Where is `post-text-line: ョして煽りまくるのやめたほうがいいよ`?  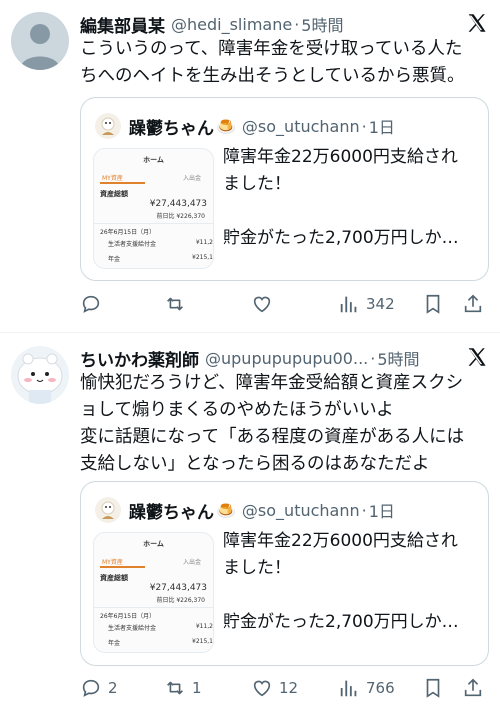
post-text-line: ョして煽りまくるのやめたほうがいいよ is located at coordinates (237, 410).